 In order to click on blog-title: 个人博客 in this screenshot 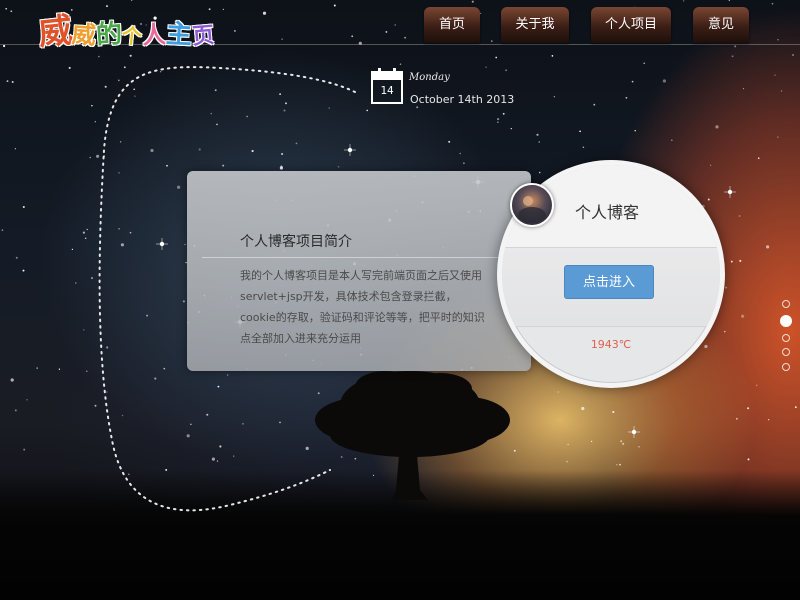, I will do `click(607, 212)`.